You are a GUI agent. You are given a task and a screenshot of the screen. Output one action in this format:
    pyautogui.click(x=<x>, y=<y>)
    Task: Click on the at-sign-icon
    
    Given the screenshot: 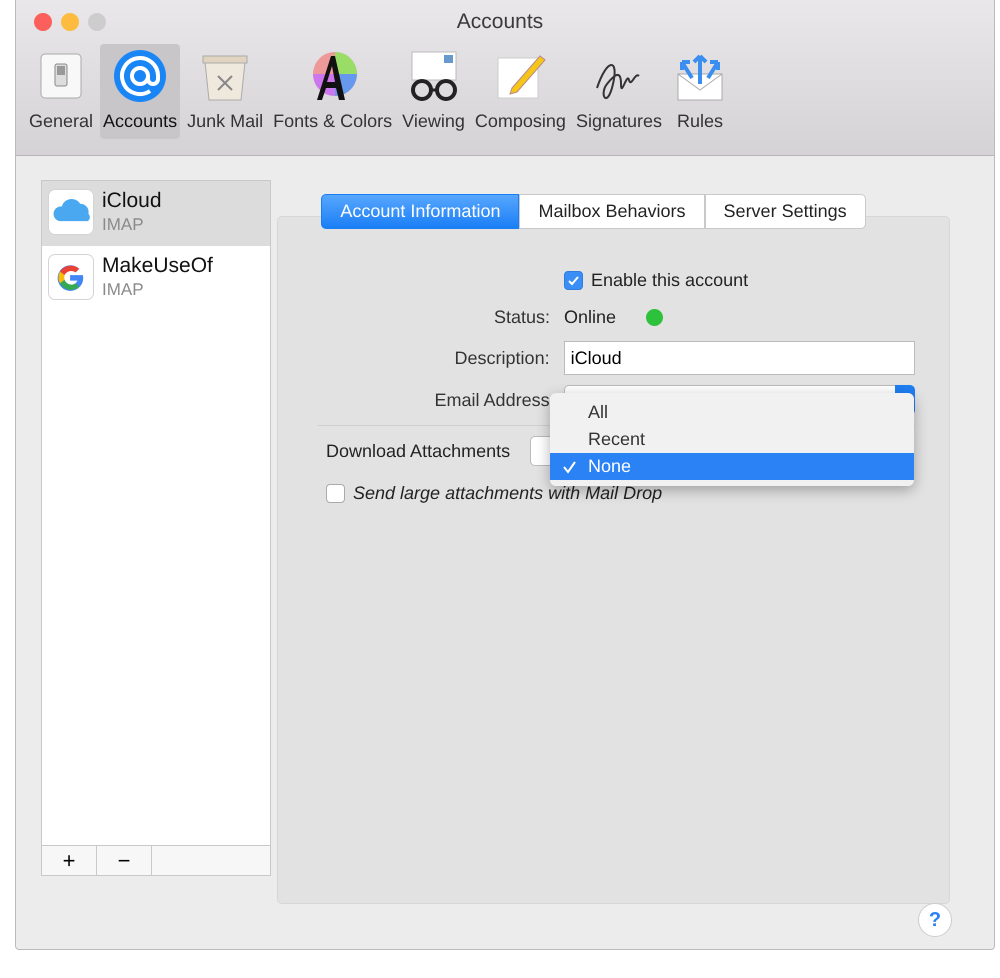 What is the action you would take?
    pyautogui.click(x=140, y=76)
    